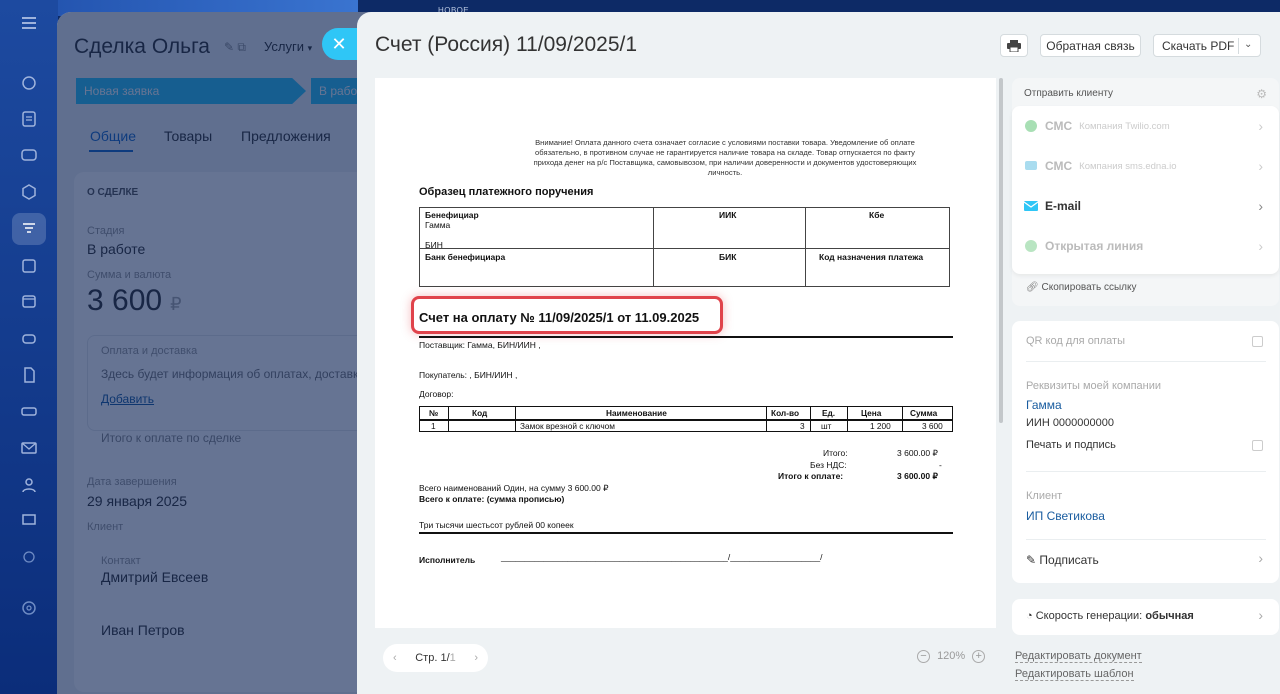 The width and height of the screenshot is (1280, 694). What do you see at coordinates (288, 46) in the screenshot?
I see `deal-category: Услуги ▾` at bounding box center [288, 46].